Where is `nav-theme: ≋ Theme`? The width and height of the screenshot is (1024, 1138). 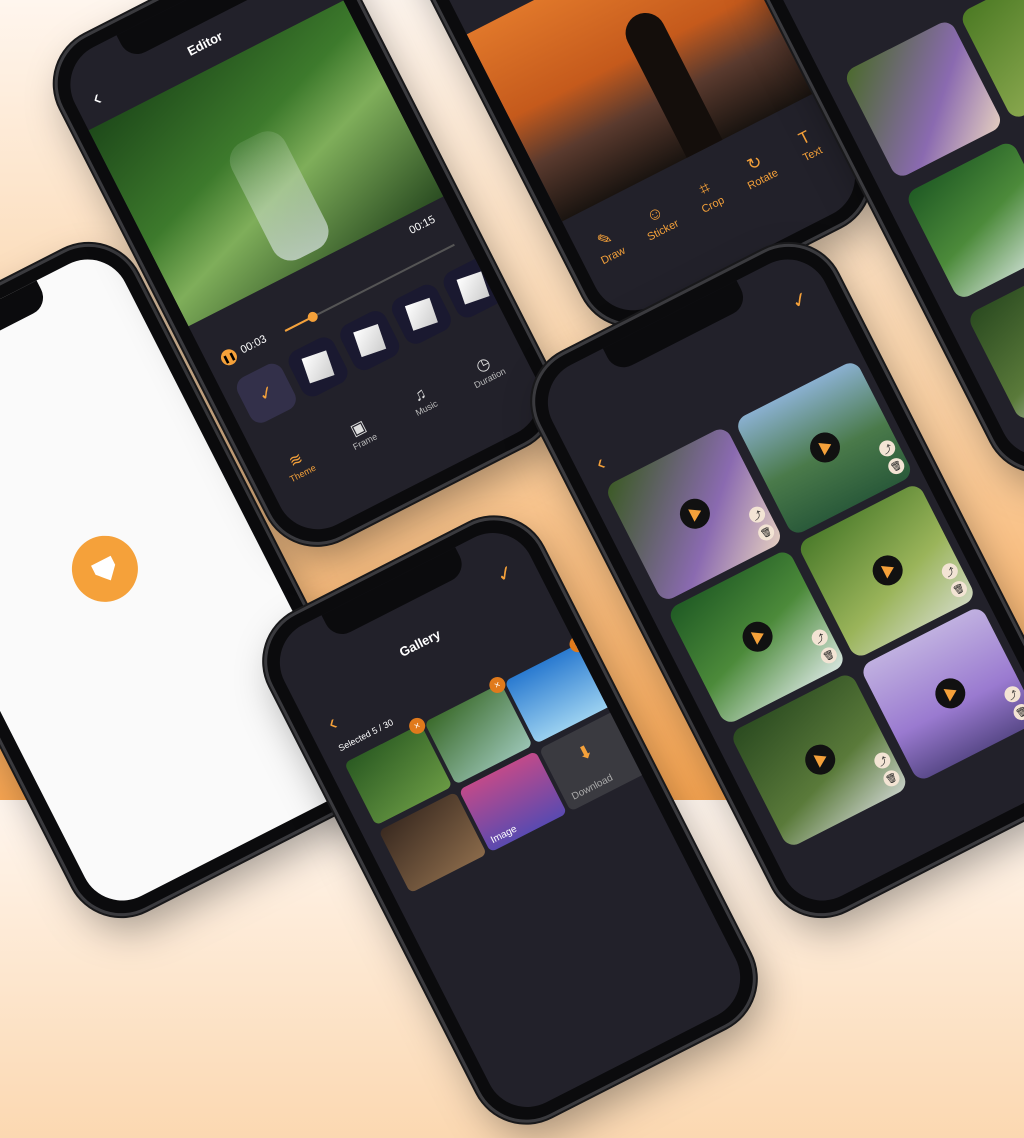
nav-theme: ≋ Theme is located at coordinates (298, 464).